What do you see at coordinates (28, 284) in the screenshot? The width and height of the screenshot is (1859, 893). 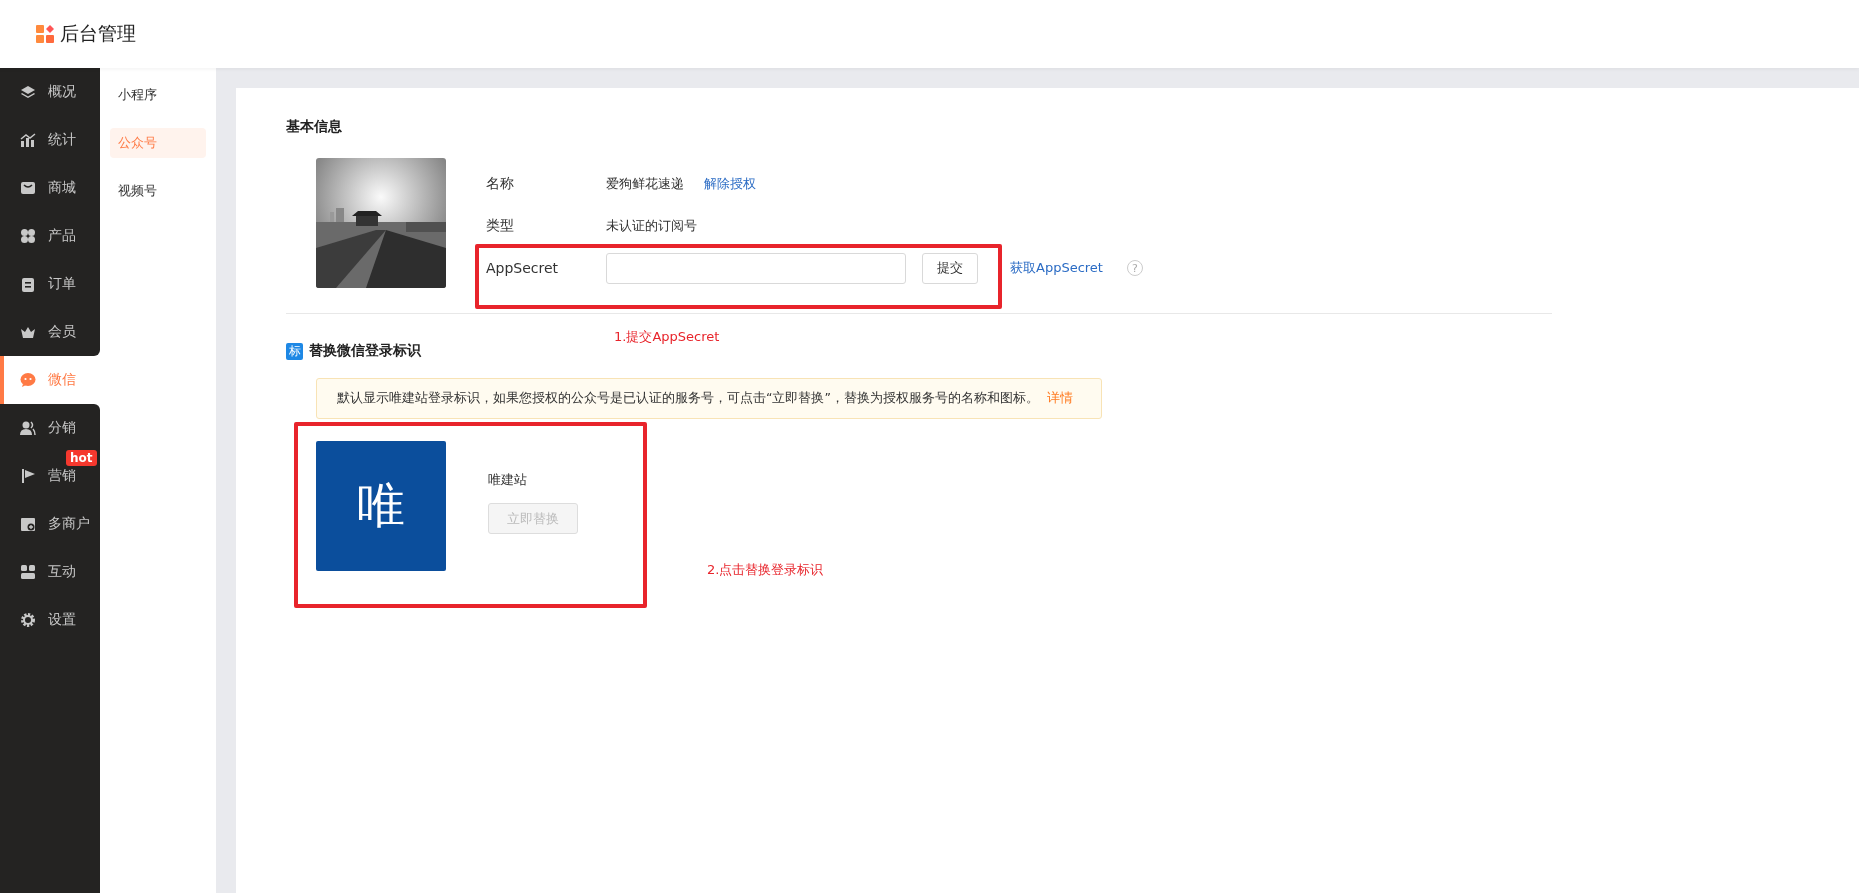 I see `clipboard-icon` at bounding box center [28, 284].